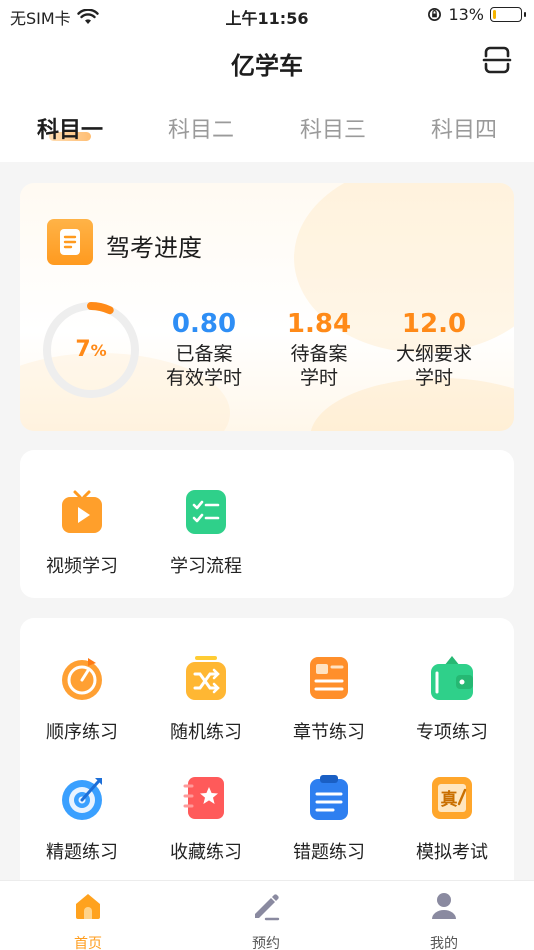 The width and height of the screenshot is (534, 950). Describe the element at coordinates (266, 943) in the screenshot. I see `tab-label: 预约` at that location.